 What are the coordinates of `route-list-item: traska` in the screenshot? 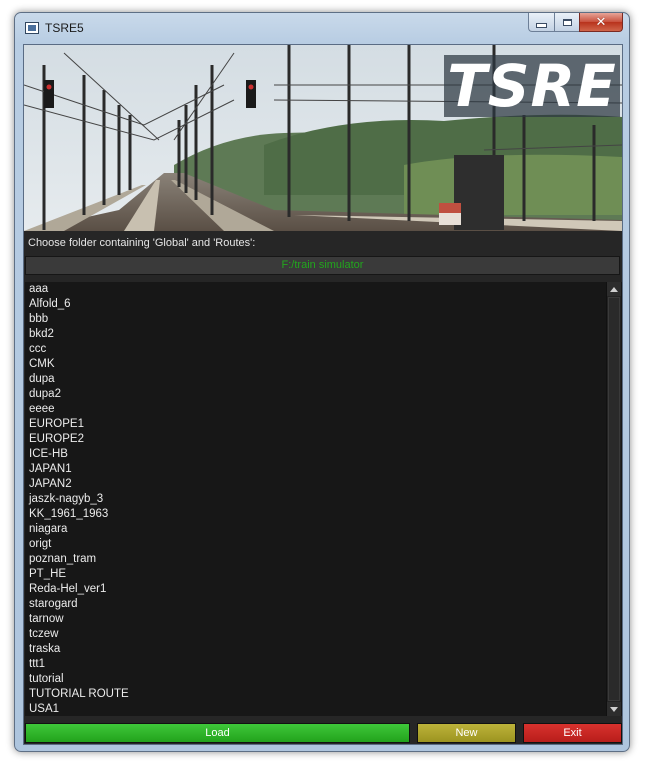 It's located at (316, 649).